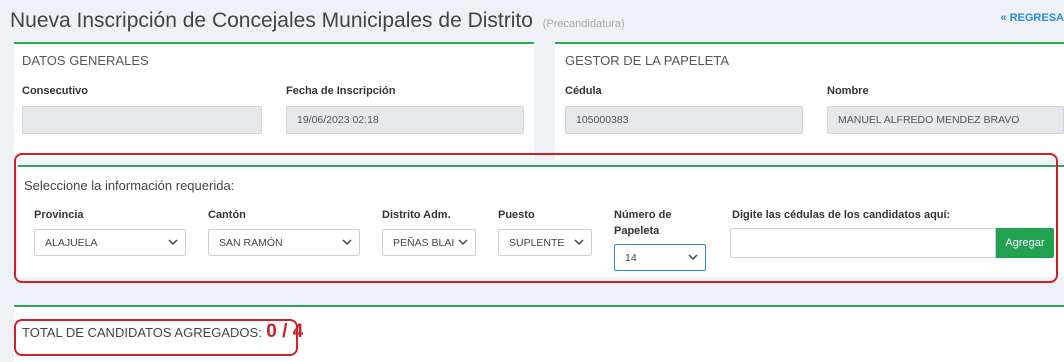  What do you see at coordinates (1032, 18) in the screenshot?
I see `back-link: « REGRESA` at bounding box center [1032, 18].